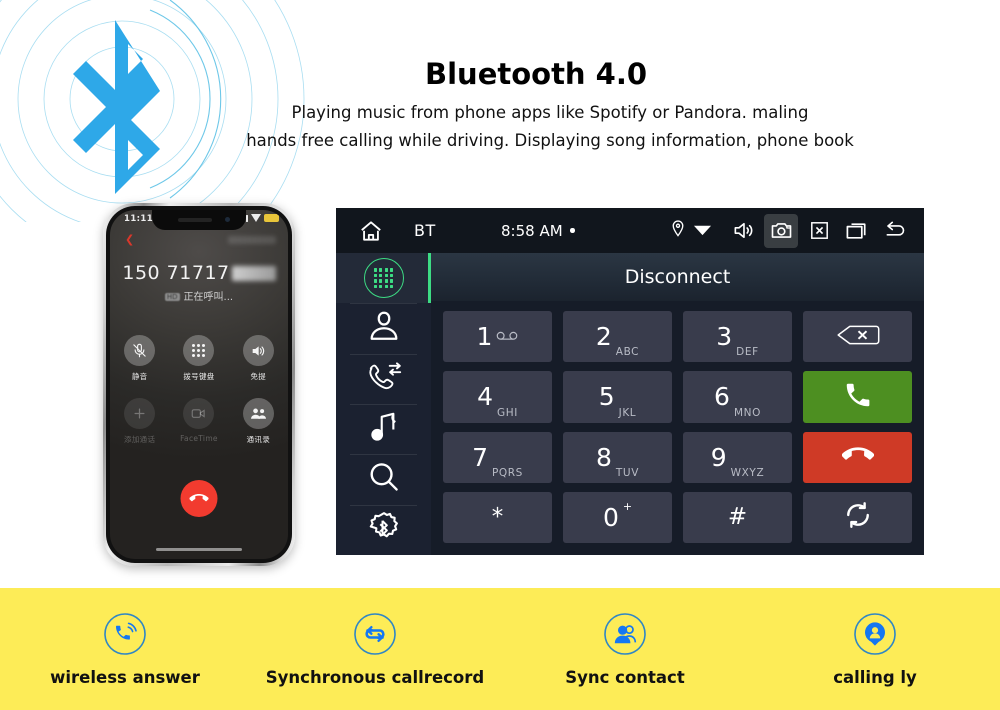 This screenshot has height=710, width=1000. What do you see at coordinates (140, 421) in the screenshot?
I see `phone-action-add-call: 添加通话` at bounding box center [140, 421].